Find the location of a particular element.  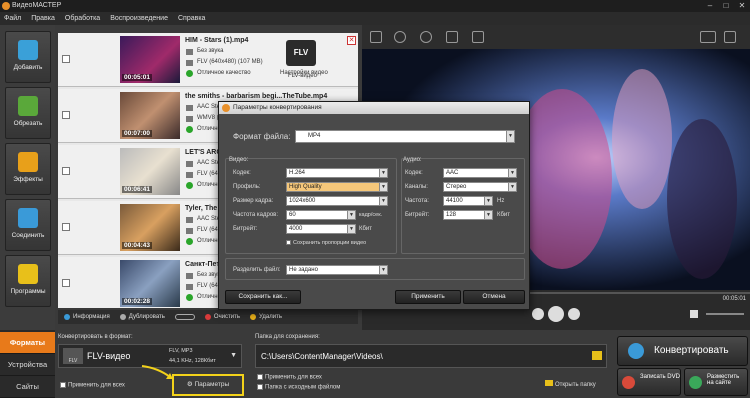

video-profile-select: High Quality ▼ is located at coordinates (337, 187).